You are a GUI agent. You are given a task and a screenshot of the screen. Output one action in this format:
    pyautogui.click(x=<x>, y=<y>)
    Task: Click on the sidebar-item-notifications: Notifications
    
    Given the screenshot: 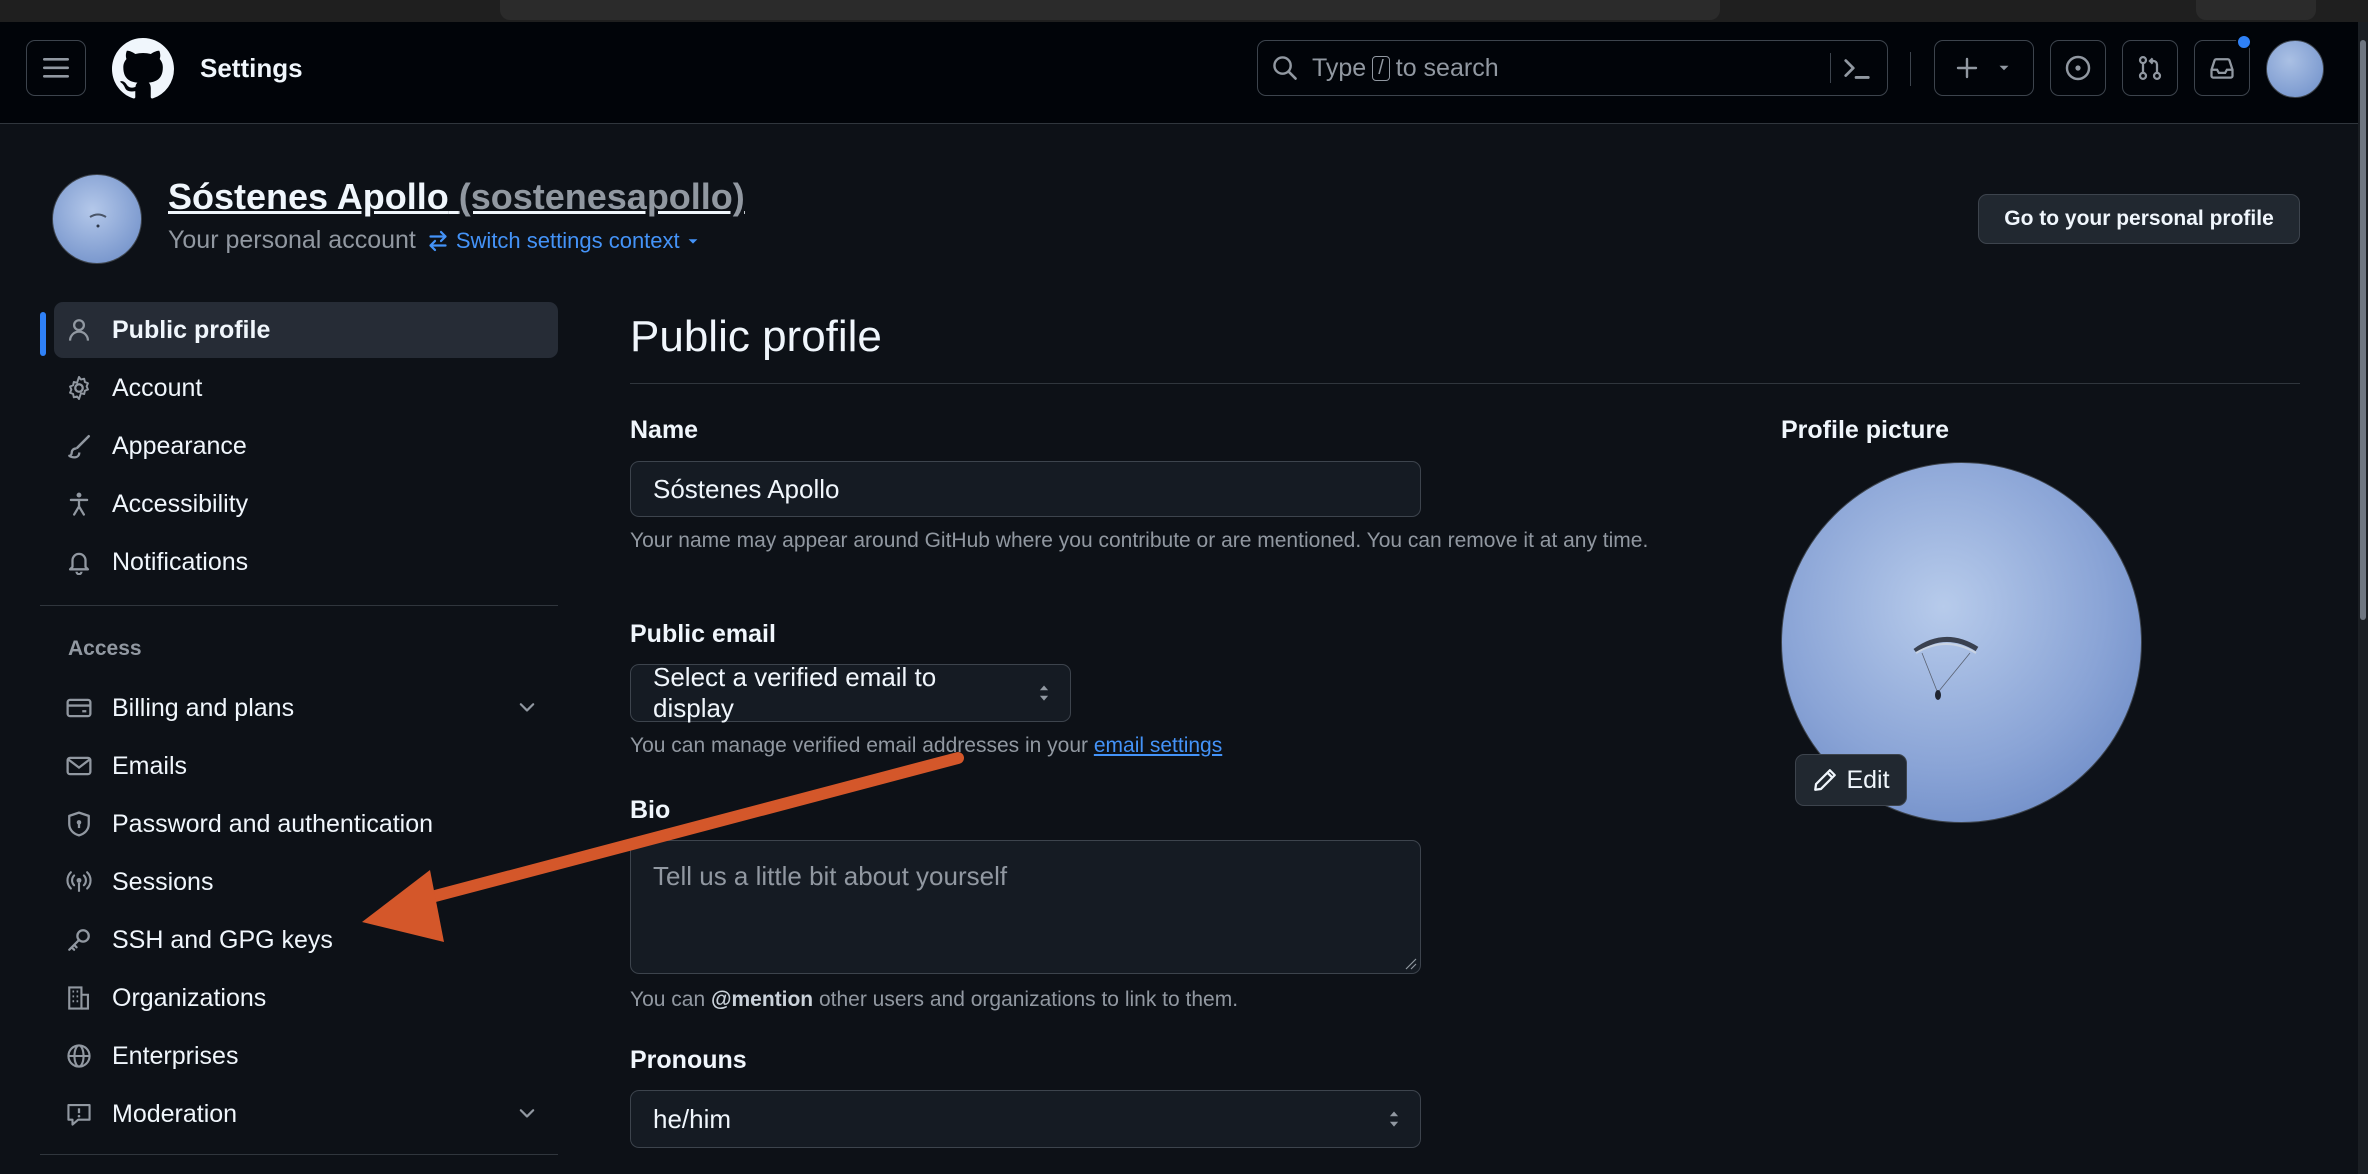 What is the action you would take?
    pyautogui.click(x=306, y=562)
    